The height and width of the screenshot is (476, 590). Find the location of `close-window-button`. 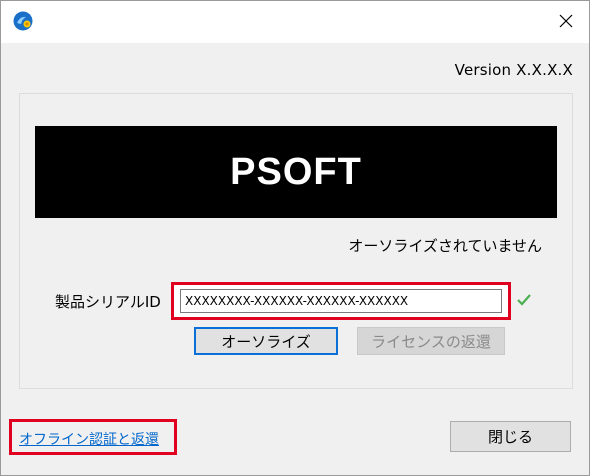

close-window-button is located at coordinates (566, 22).